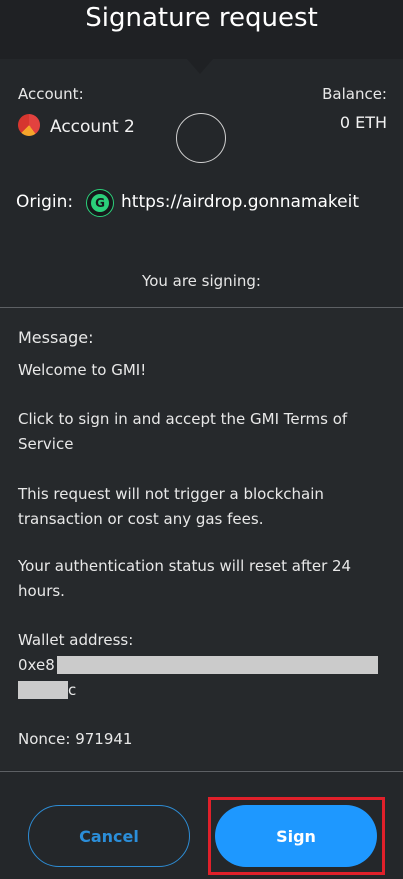  What do you see at coordinates (354, 94) in the screenshot?
I see `balance-label: Balance:` at bounding box center [354, 94].